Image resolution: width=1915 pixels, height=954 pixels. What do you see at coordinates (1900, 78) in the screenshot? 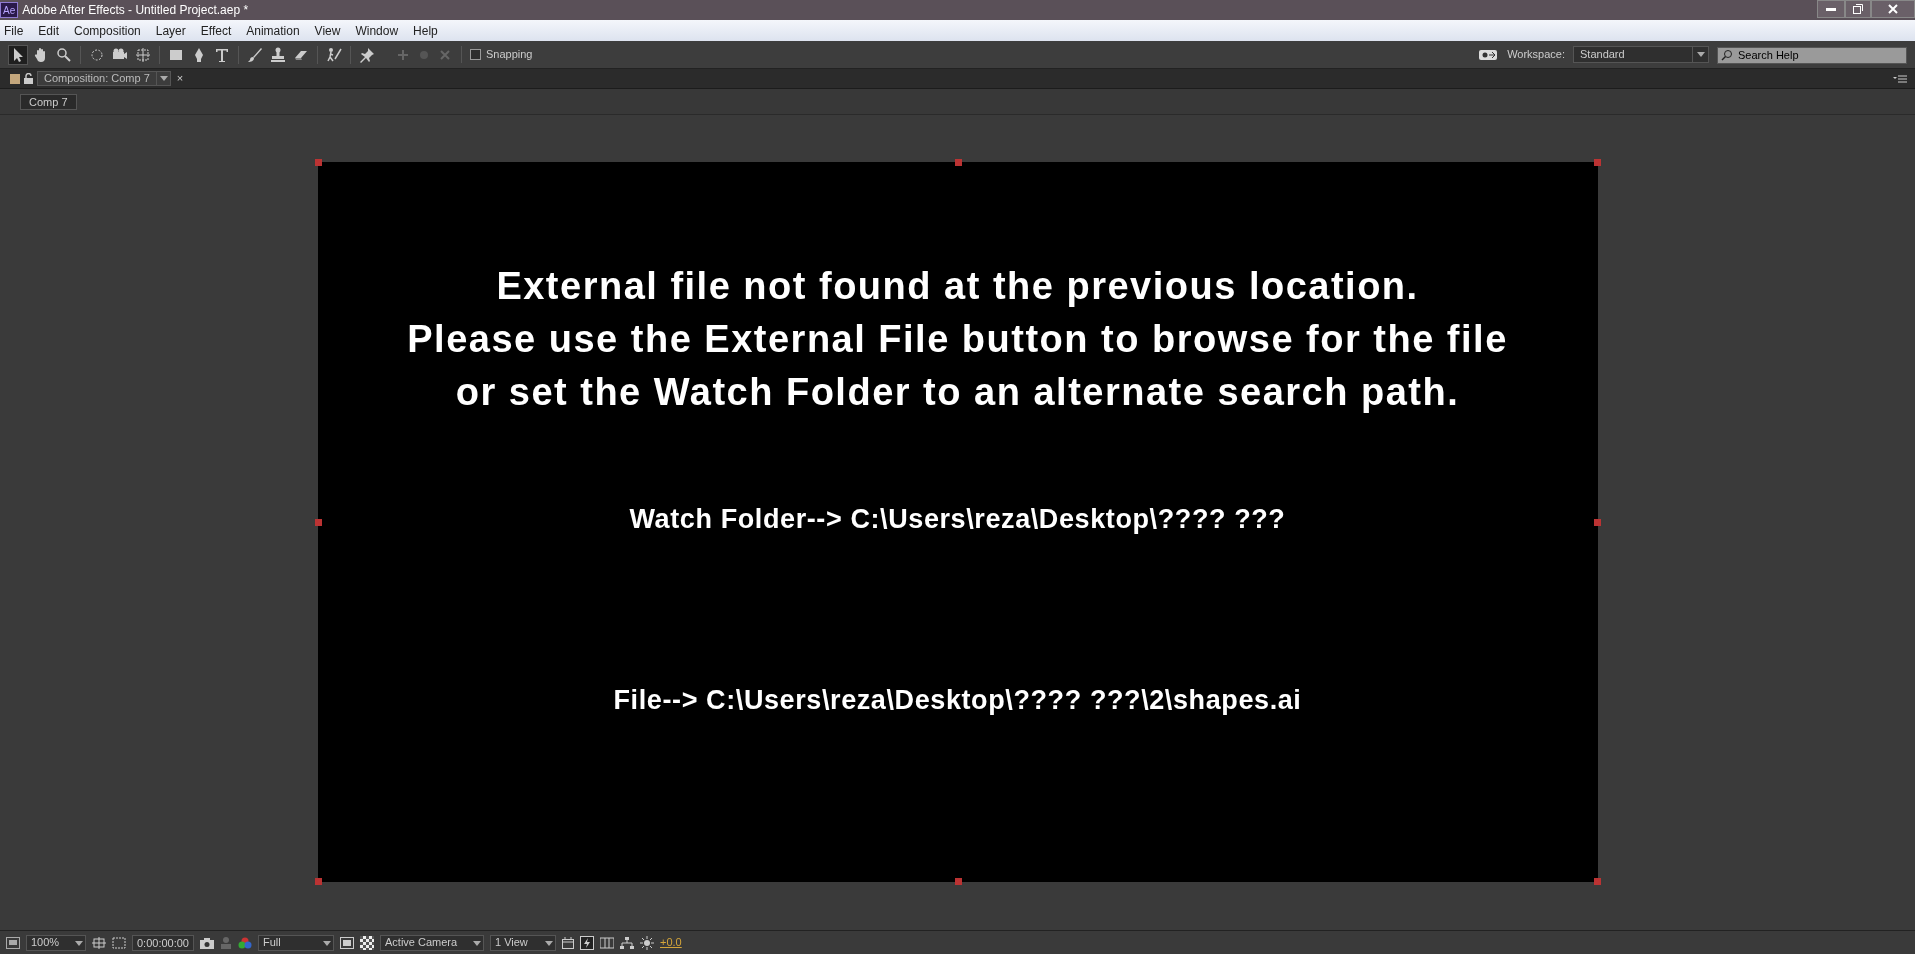
I see `panel-menu-icon` at bounding box center [1900, 78].